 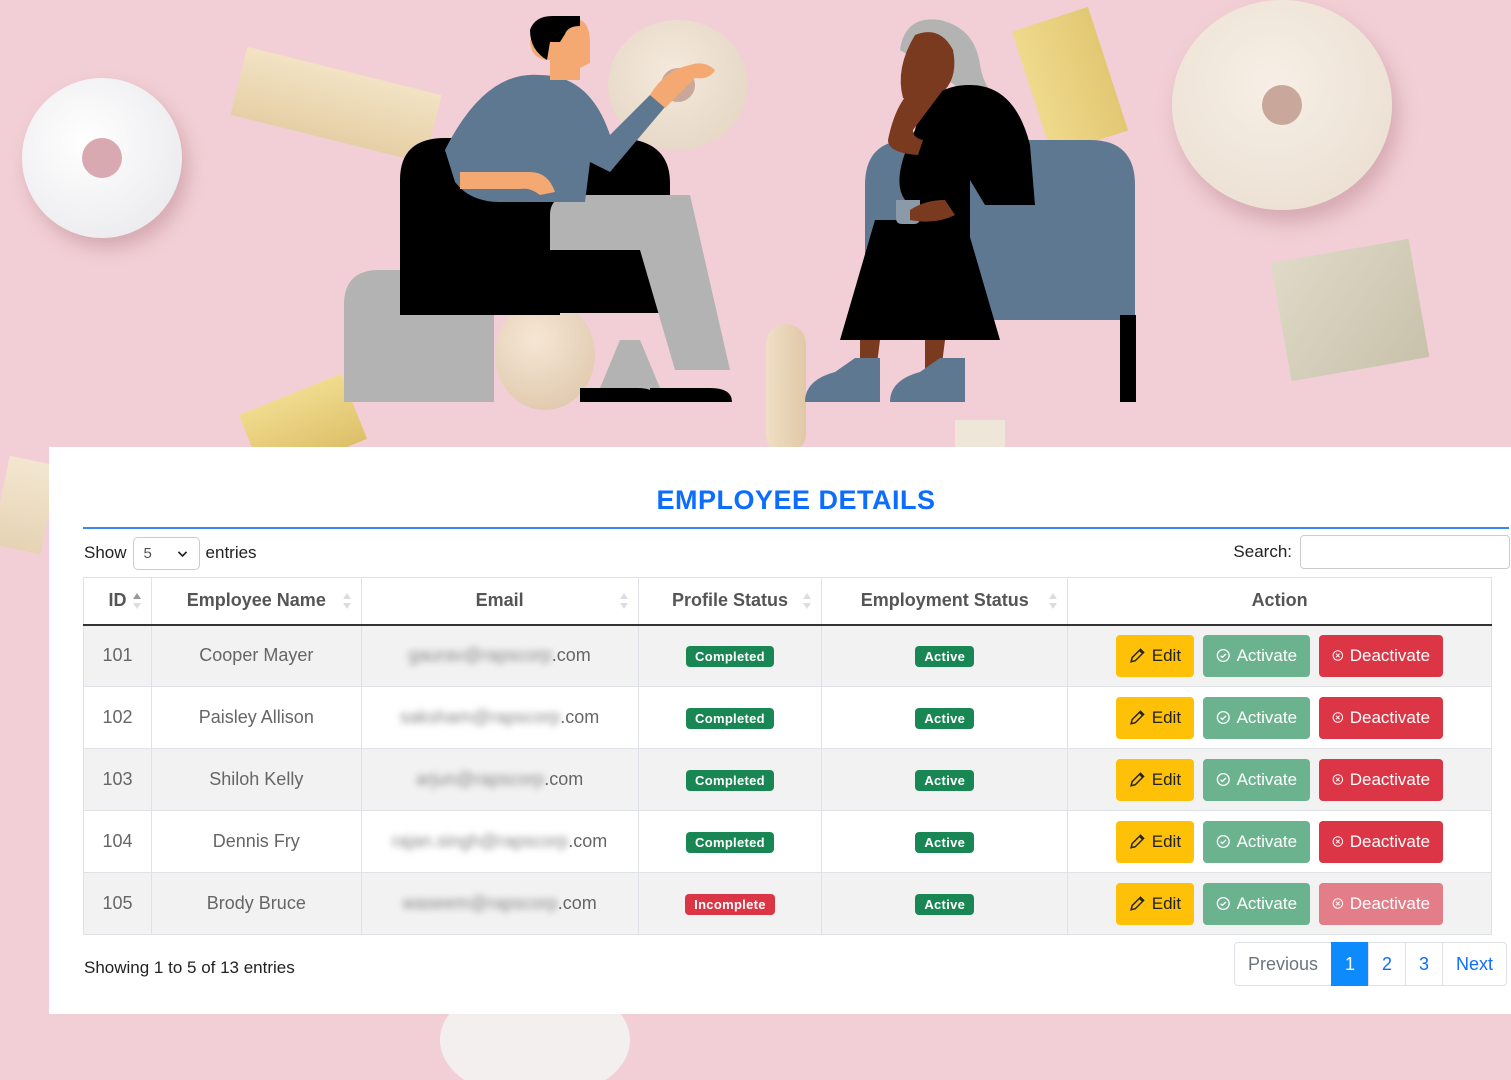 What do you see at coordinates (117, 903) in the screenshot?
I see `employee-id: 105` at bounding box center [117, 903].